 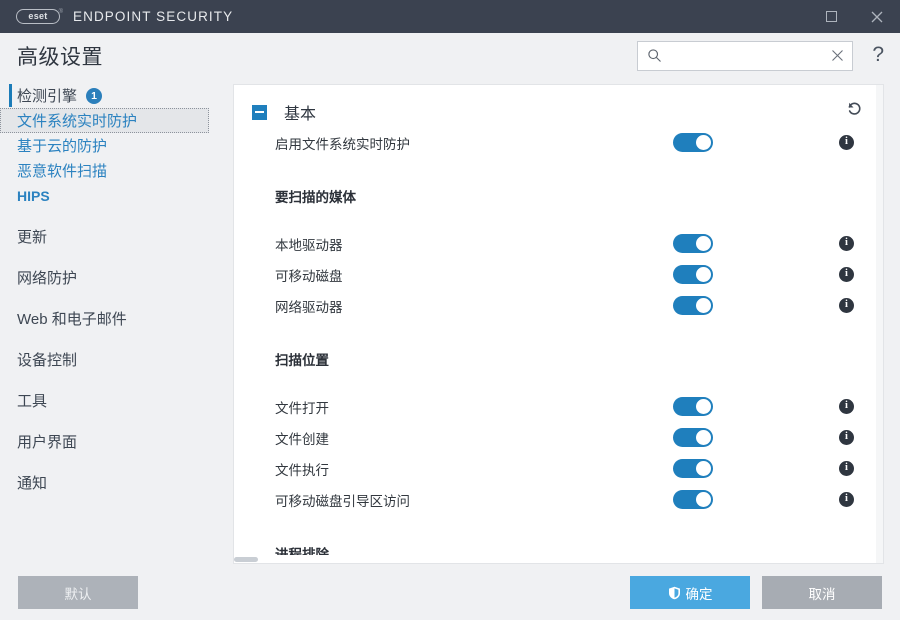 What do you see at coordinates (117, 170) in the screenshot?
I see `sidebar-item-3: 恶意软件扫描` at bounding box center [117, 170].